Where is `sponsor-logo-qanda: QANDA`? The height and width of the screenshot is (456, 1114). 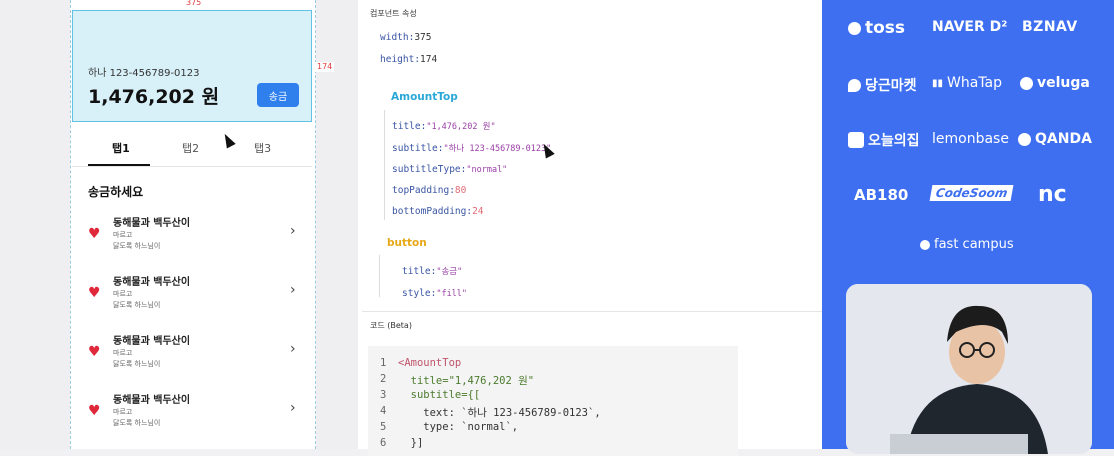 sponsor-logo-qanda: QANDA is located at coordinates (1055, 139).